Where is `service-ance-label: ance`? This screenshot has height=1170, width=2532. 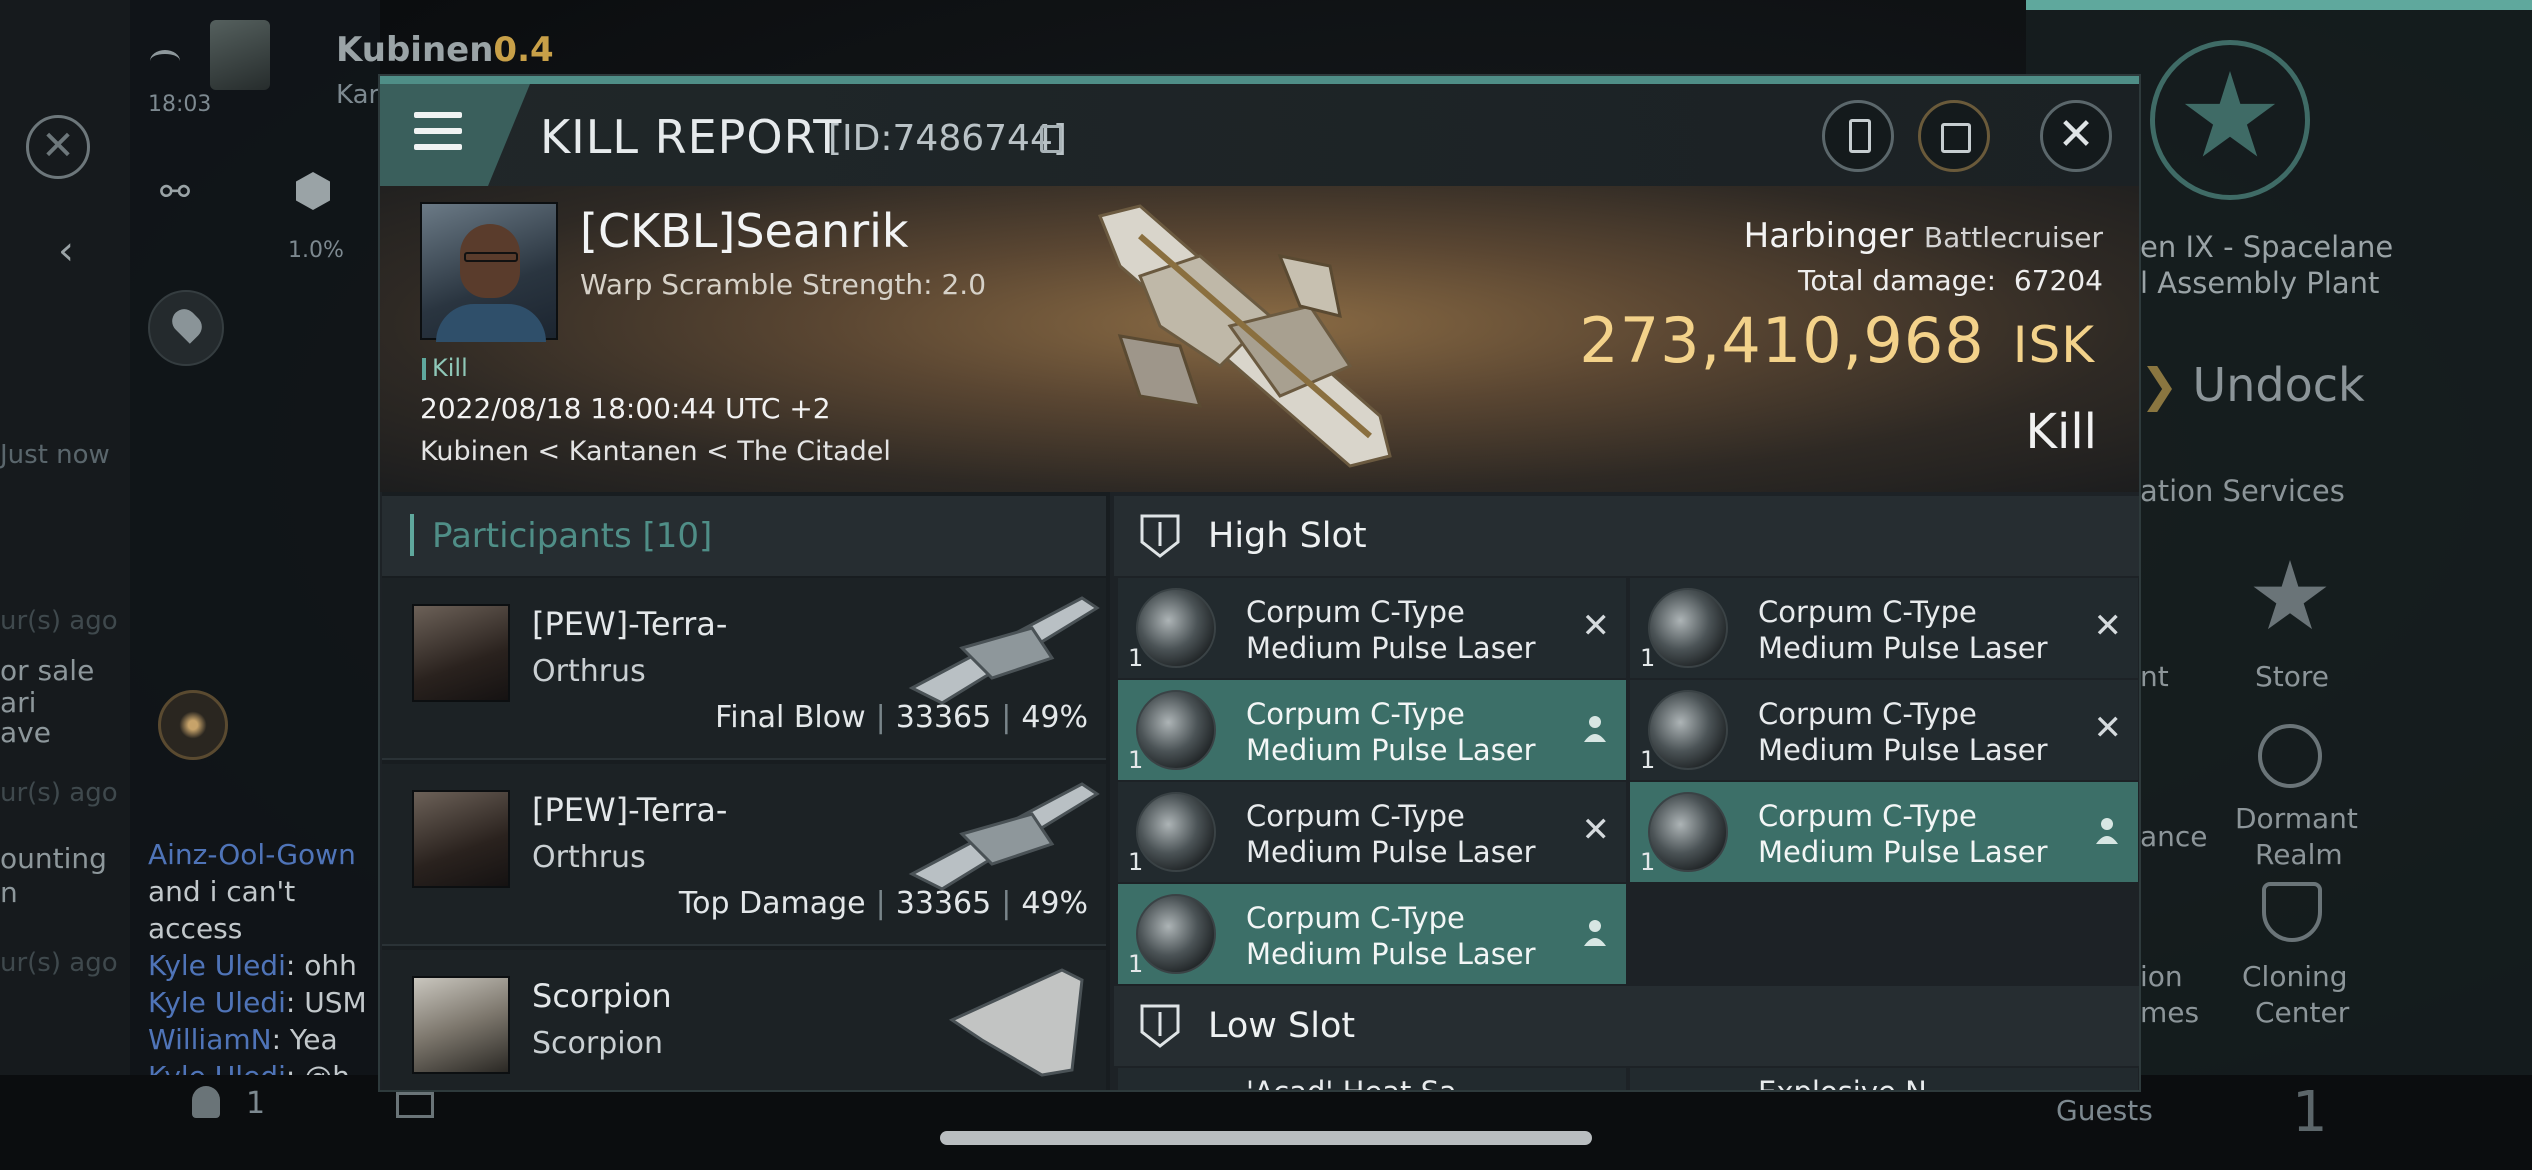 service-ance-label: ance is located at coordinates (2174, 836).